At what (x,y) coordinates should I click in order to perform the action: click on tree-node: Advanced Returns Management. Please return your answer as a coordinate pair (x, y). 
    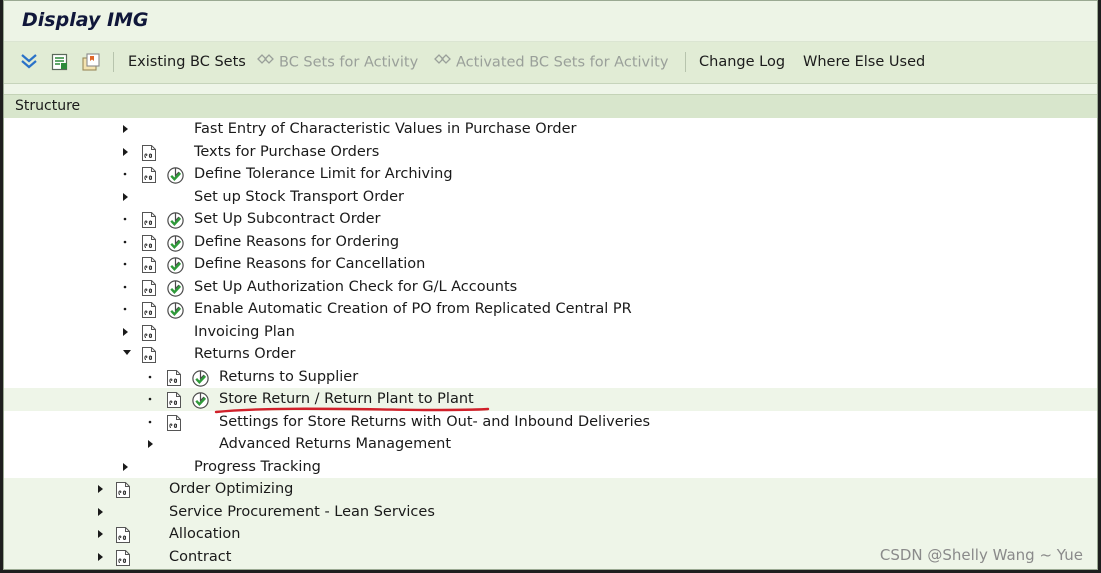
    Looking at the image, I should click on (550, 444).